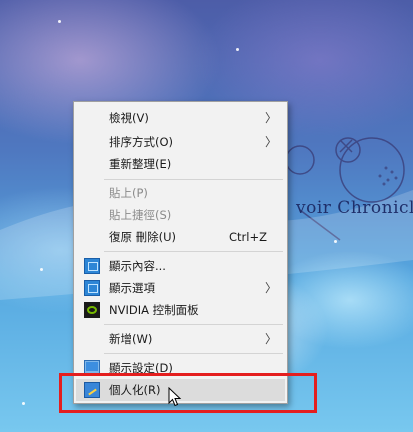 This screenshot has height=432, width=413. I want to click on menu-item-display-options: 顯示選項 〉, so click(180, 288).